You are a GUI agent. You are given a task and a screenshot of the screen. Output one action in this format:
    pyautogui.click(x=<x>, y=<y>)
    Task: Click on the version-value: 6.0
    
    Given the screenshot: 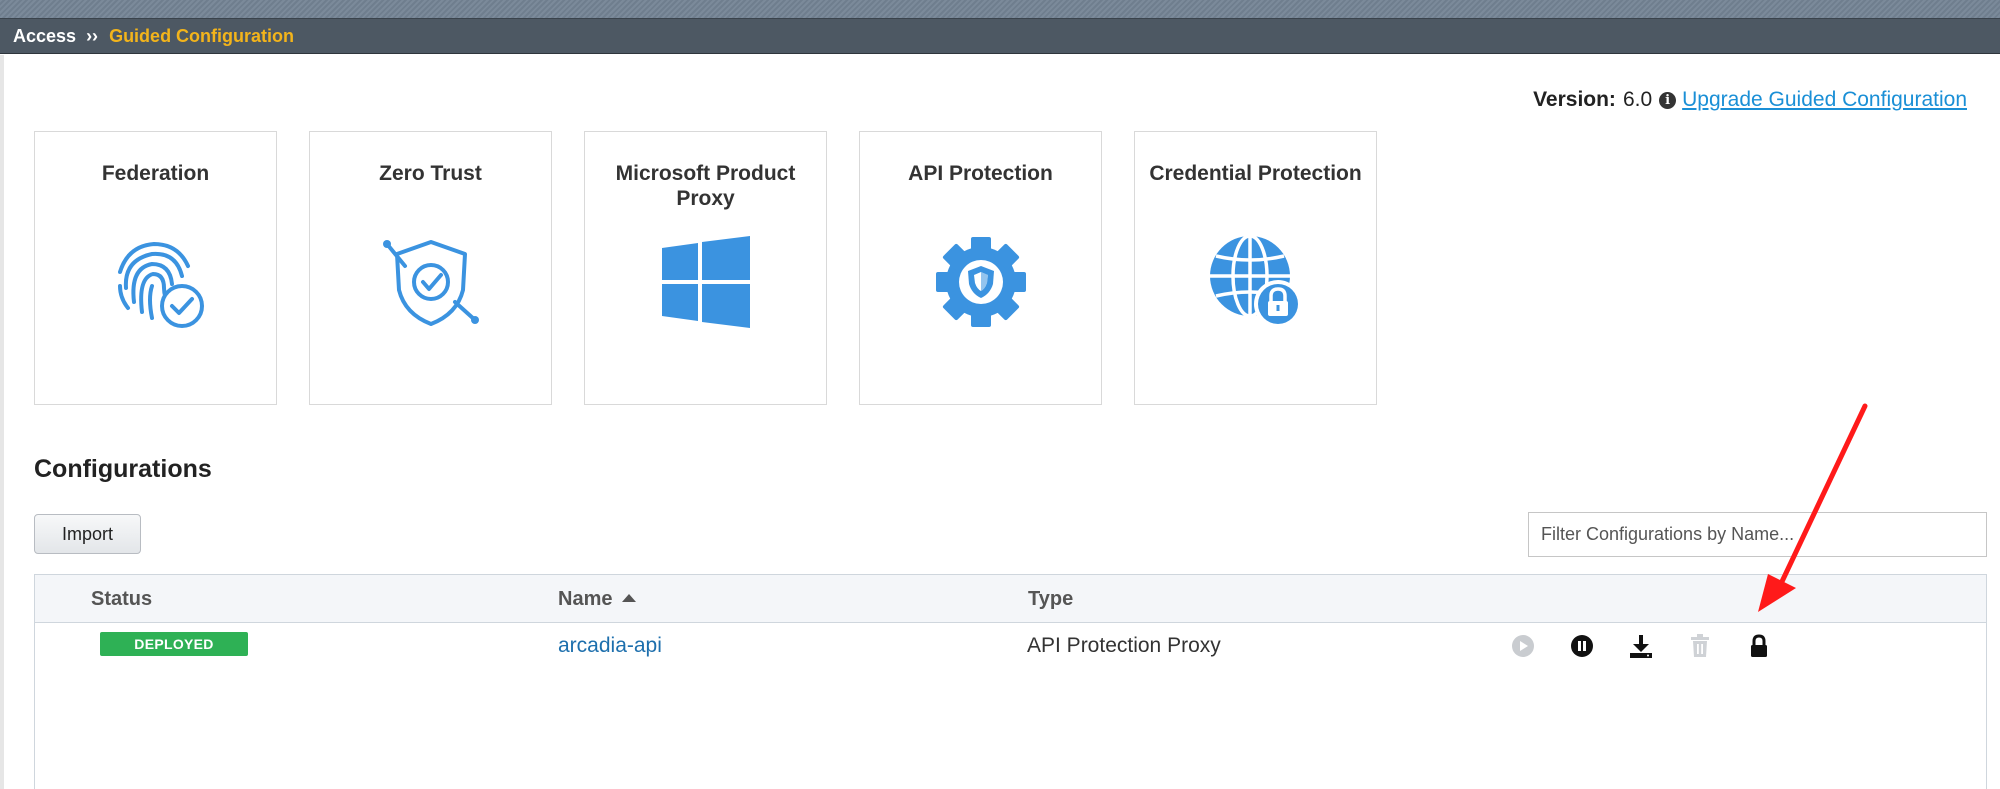 What is the action you would take?
    pyautogui.click(x=1637, y=99)
    